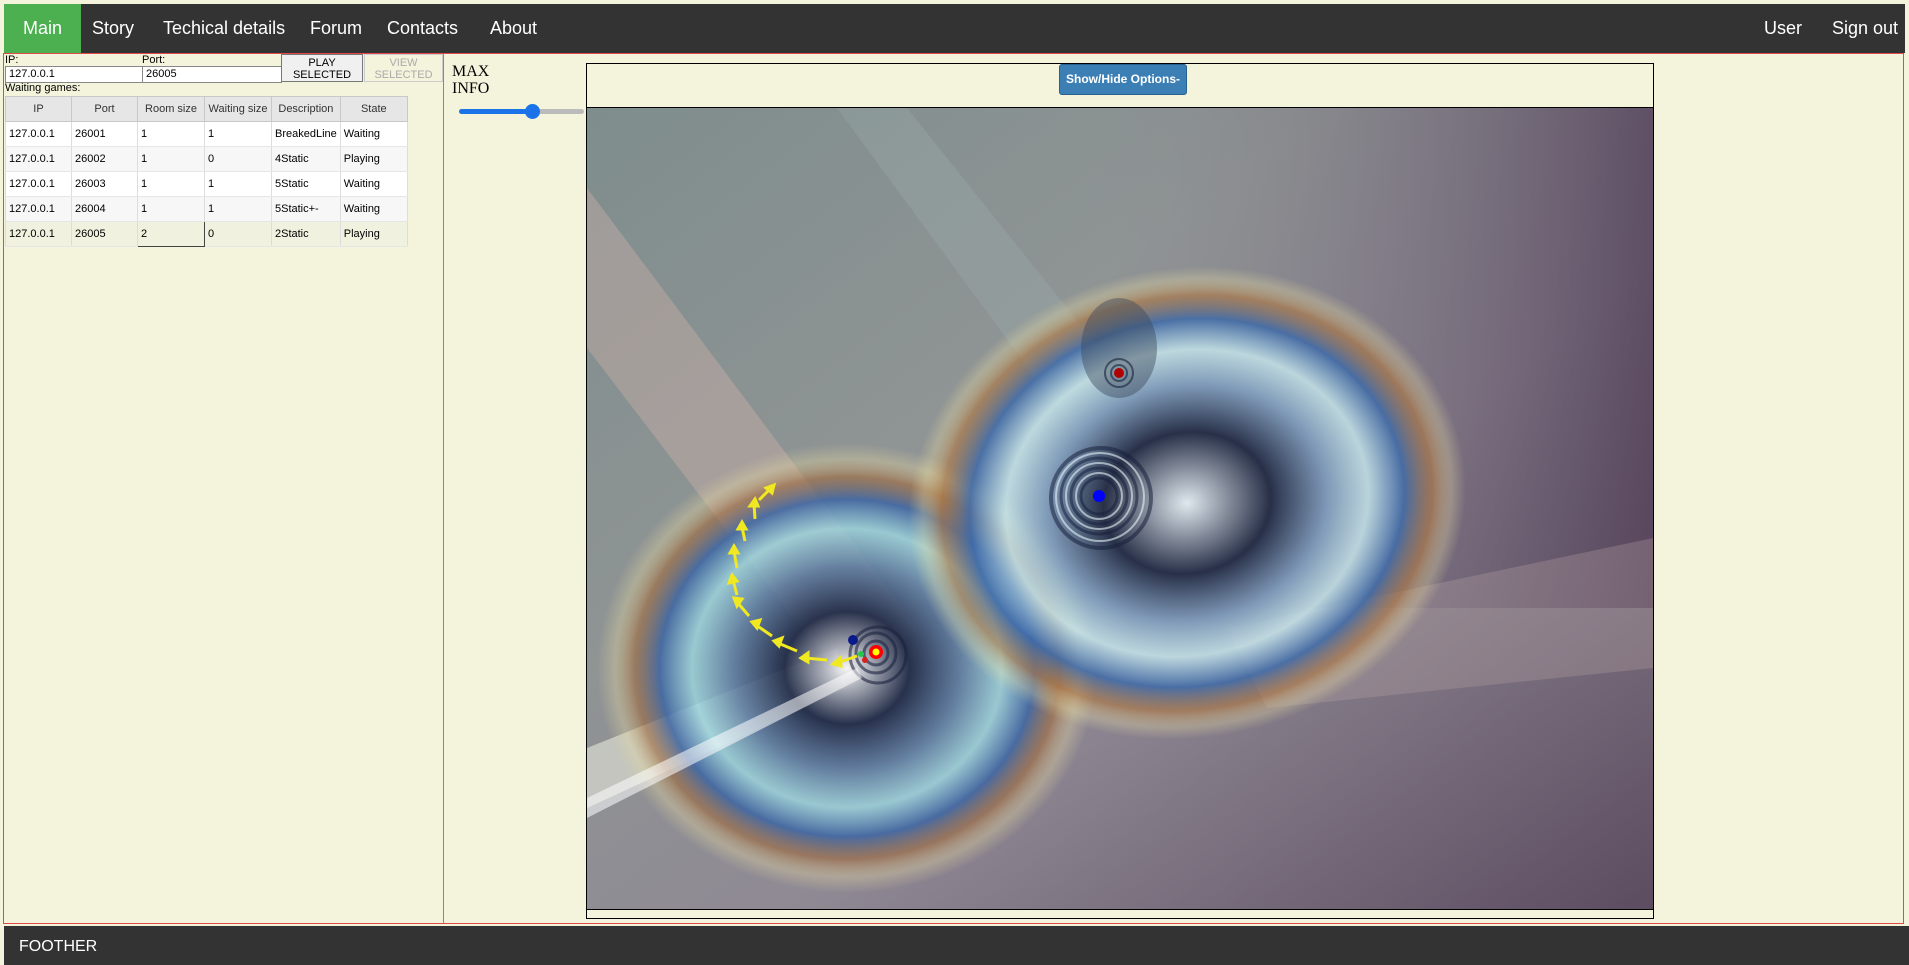 The width and height of the screenshot is (1909, 965). What do you see at coordinates (532, 111) in the screenshot?
I see `slider-thumb` at bounding box center [532, 111].